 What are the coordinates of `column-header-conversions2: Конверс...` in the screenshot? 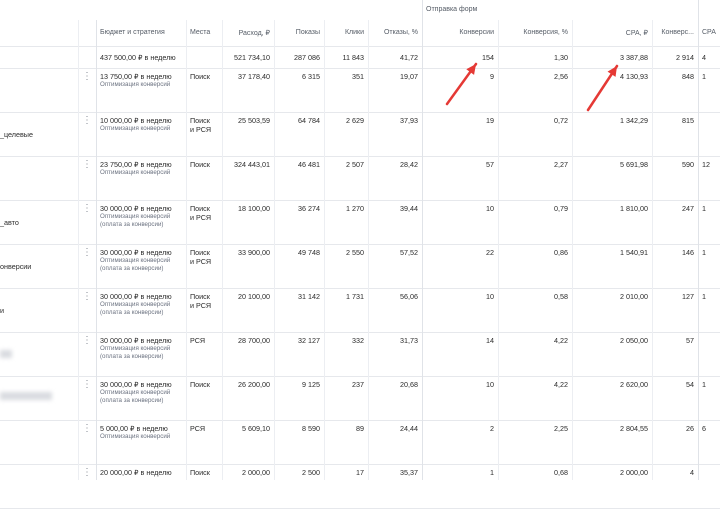 It's located at (675, 33).